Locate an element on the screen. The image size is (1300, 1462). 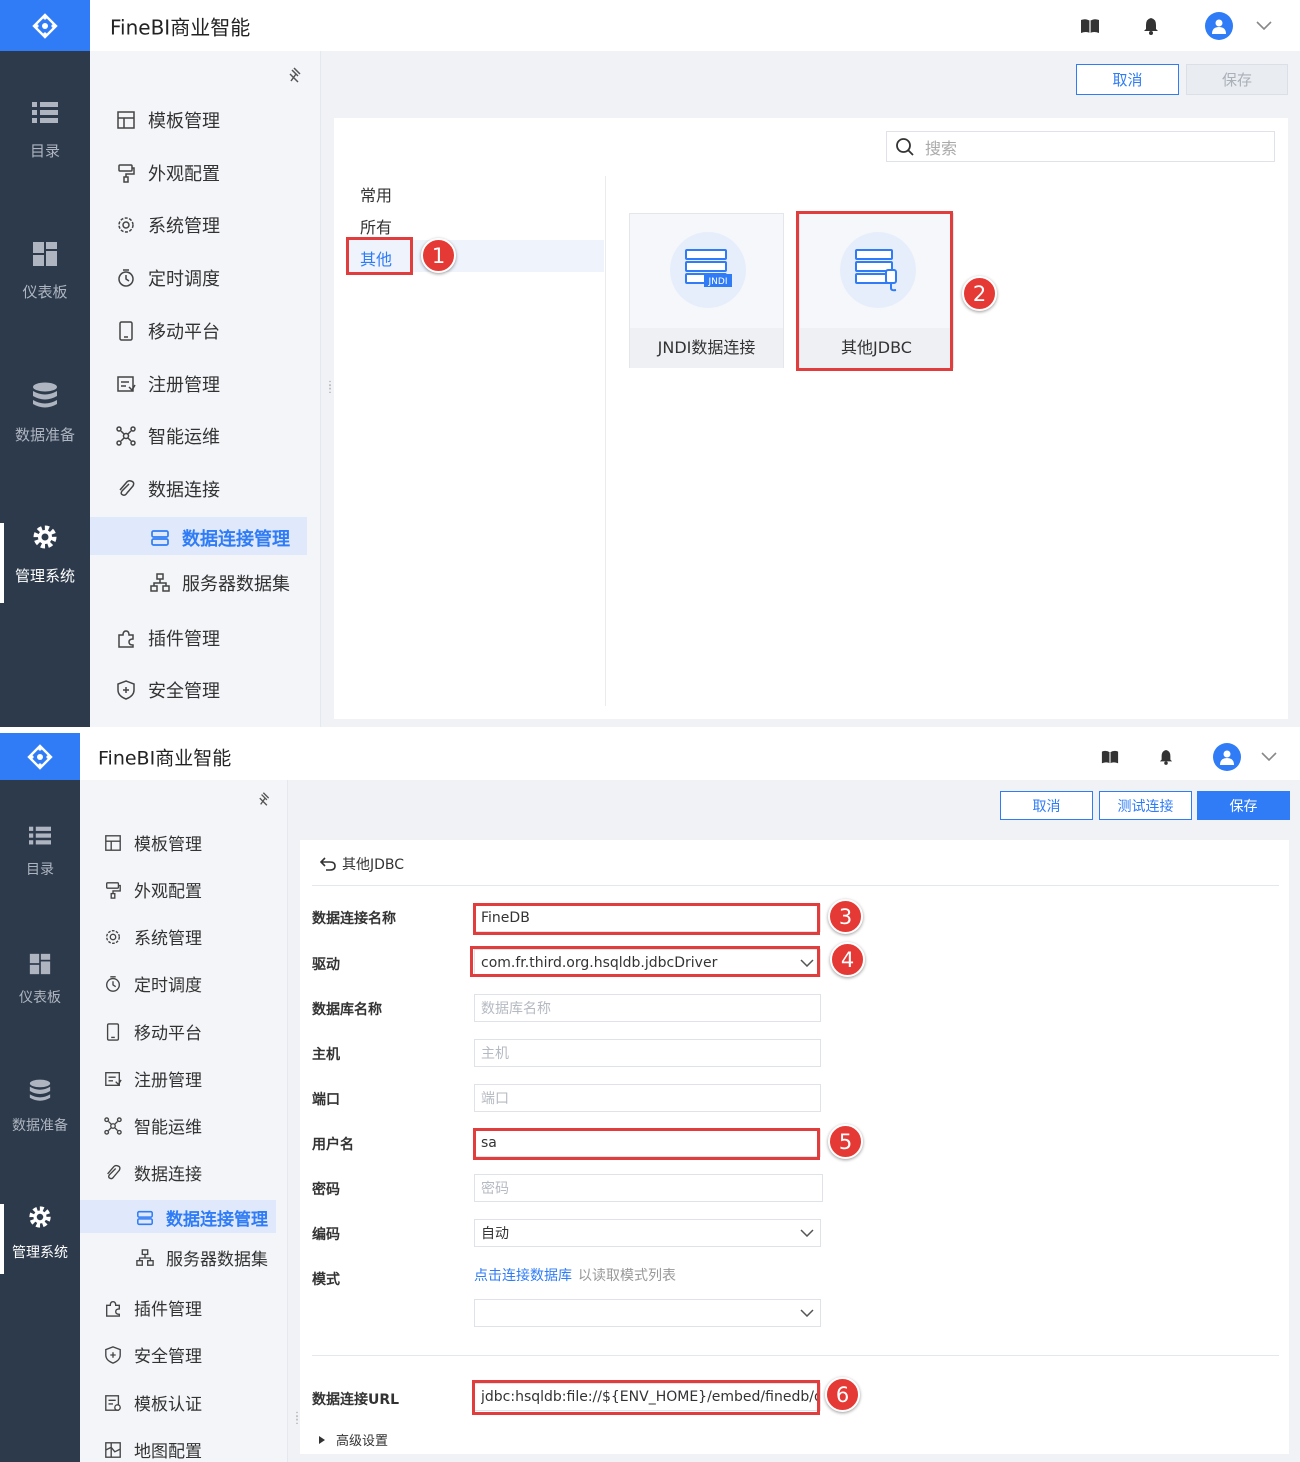
nav-label: 数据准备 is located at coordinates (40, 1126).